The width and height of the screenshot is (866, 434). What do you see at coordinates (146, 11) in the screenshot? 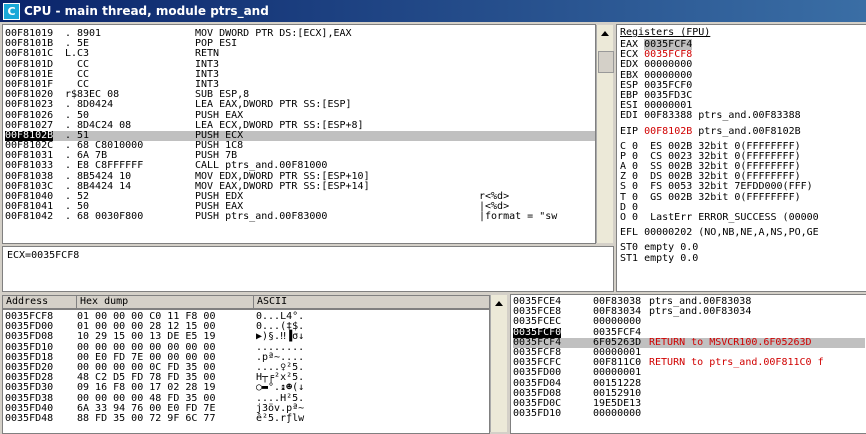
I see `window-title: CPU - main thread, module ptrs_and` at bounding box center [146, 11].